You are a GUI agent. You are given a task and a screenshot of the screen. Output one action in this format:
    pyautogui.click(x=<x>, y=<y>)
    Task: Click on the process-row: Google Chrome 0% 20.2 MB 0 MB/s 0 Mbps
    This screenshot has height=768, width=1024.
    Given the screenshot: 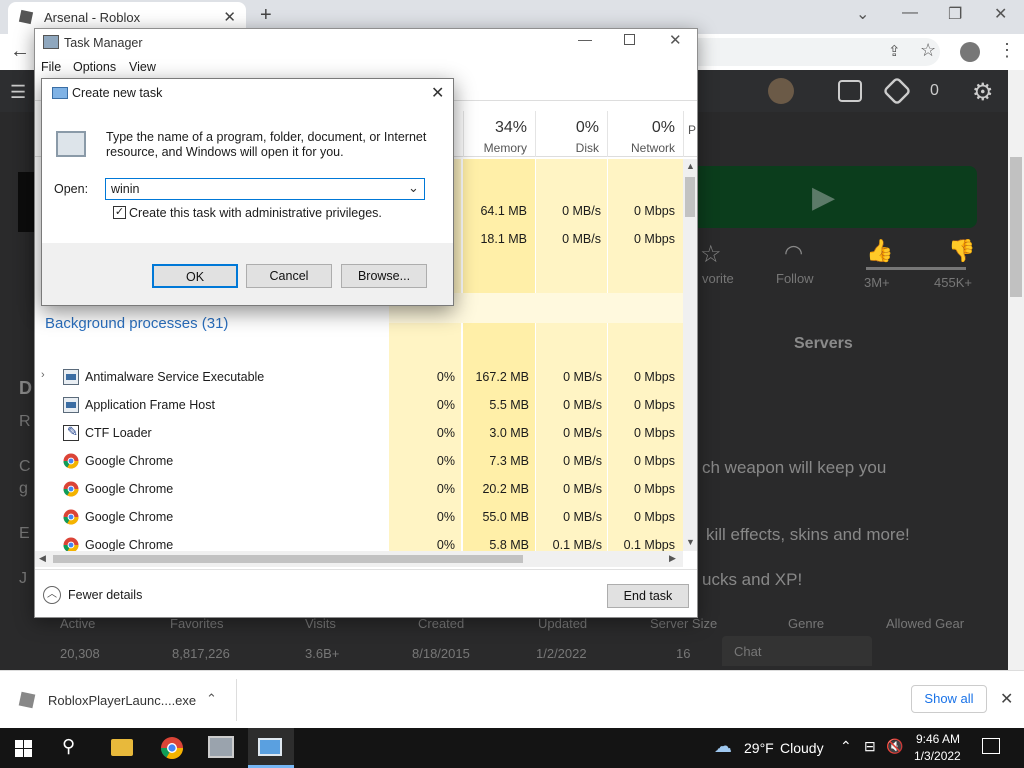 What is the action you would take?
    pyautogui.click(x=359, y=489)
    